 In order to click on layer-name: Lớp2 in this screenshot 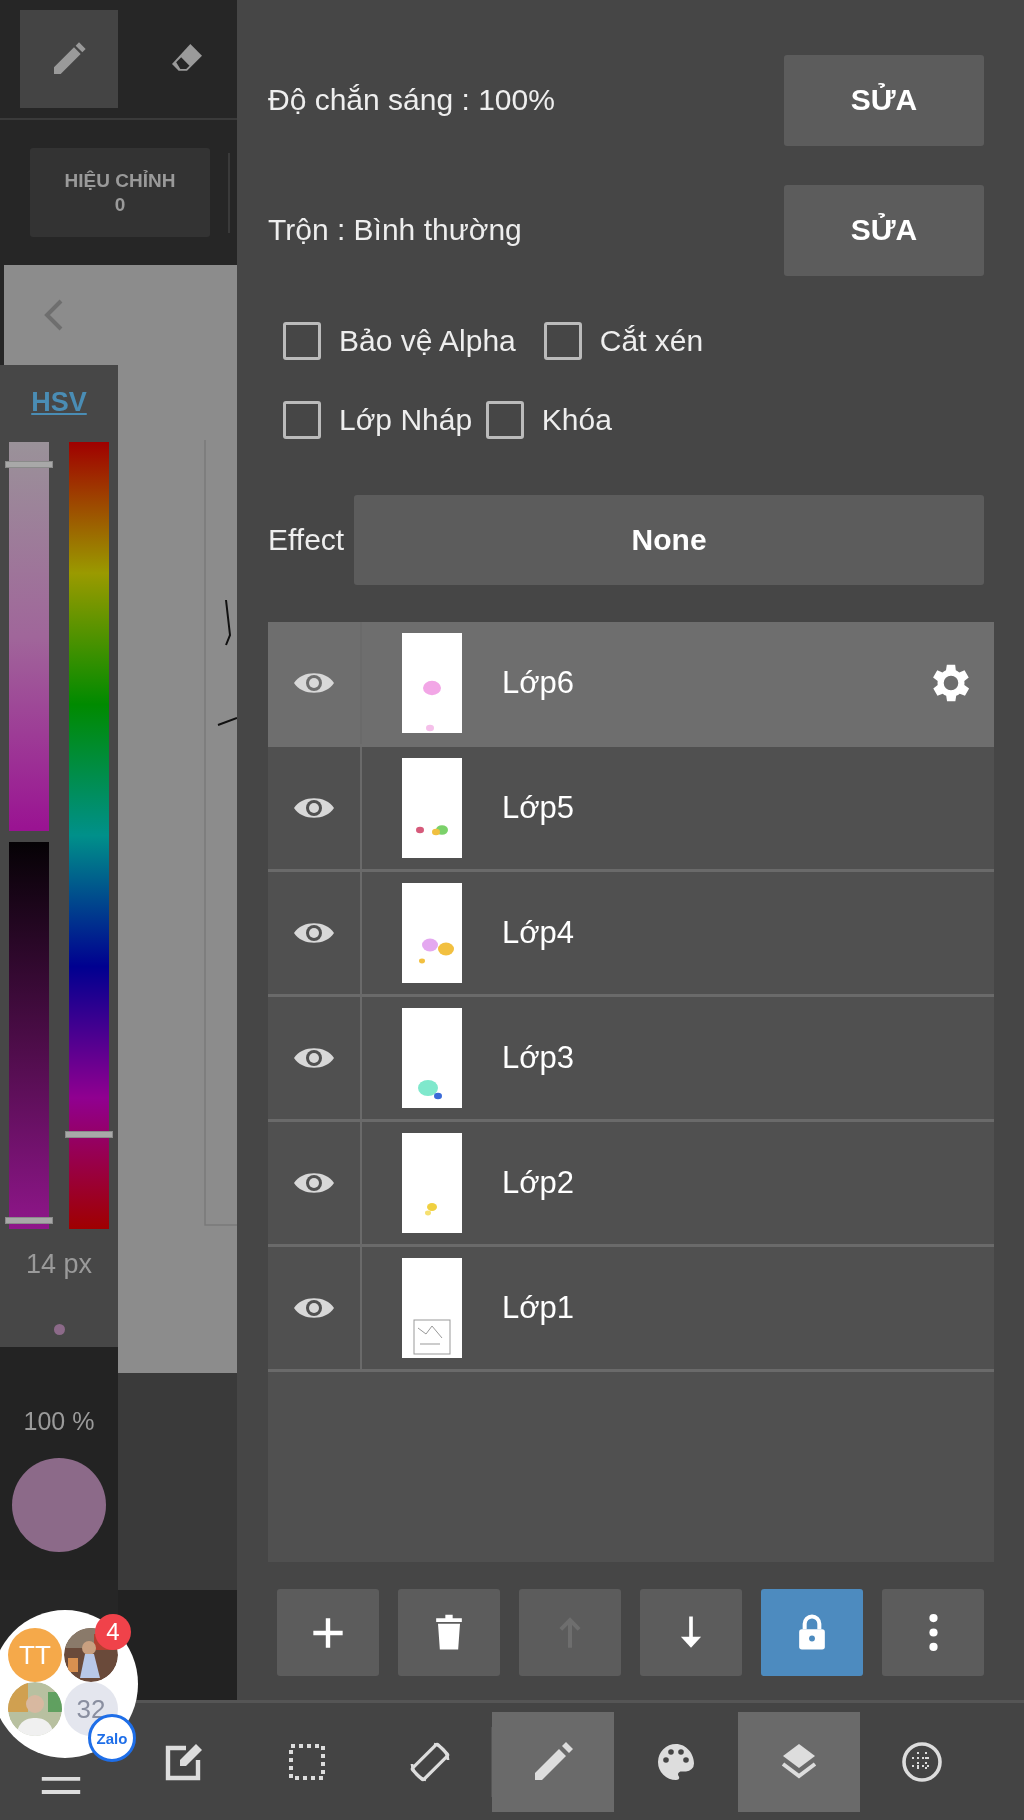, I will do `click(538, 1183)`.